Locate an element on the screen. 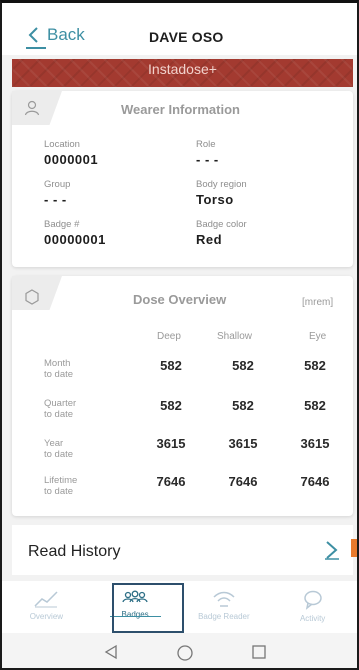 This screenshot has height=670, width=359. year-deep: 3615 is located at coordinates (171, 443).